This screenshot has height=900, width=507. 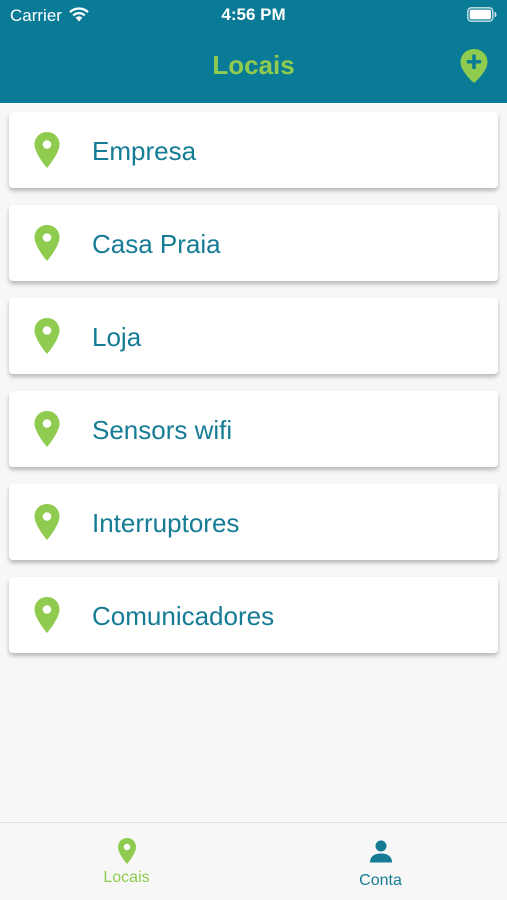 What do you see at coordinates (253, 522) in the screenshot?
I see `location-item-interruptores: Interruptores` at bounding box center [253, 522].